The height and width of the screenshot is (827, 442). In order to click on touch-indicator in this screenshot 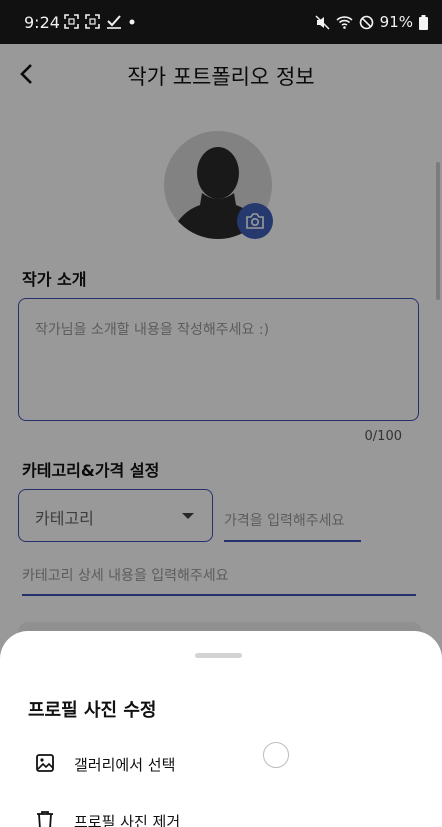, I will do `click(276, 755)`.